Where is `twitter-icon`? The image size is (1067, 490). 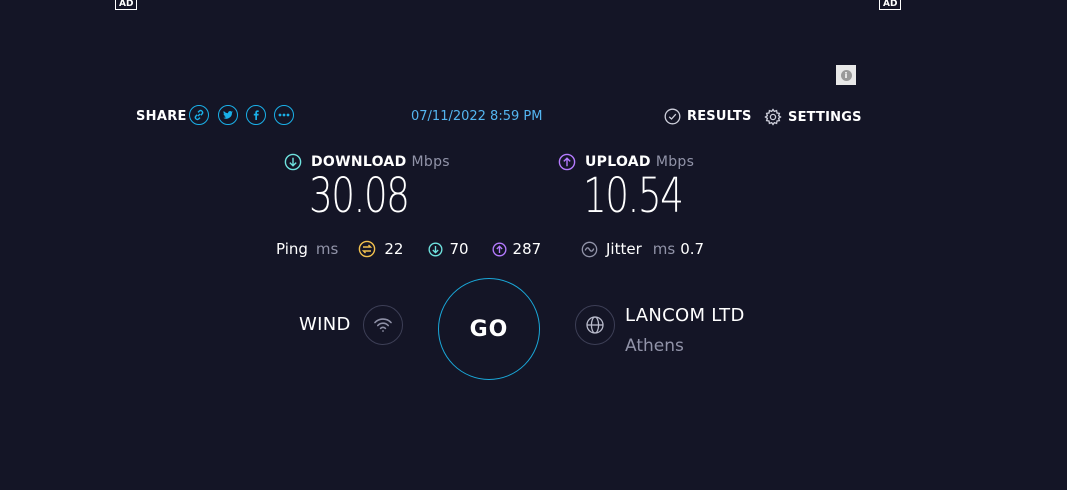
twitter-icon is located at coordinates (228, 115).